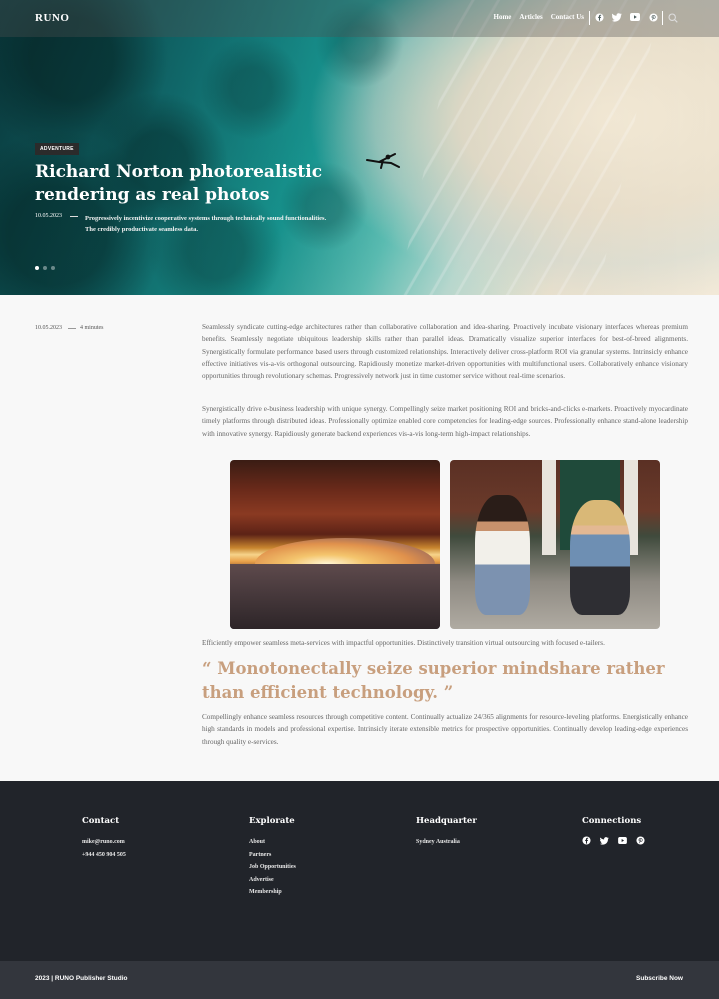  I want to click on article-read-time: 4 minutes, so click(92, 328).